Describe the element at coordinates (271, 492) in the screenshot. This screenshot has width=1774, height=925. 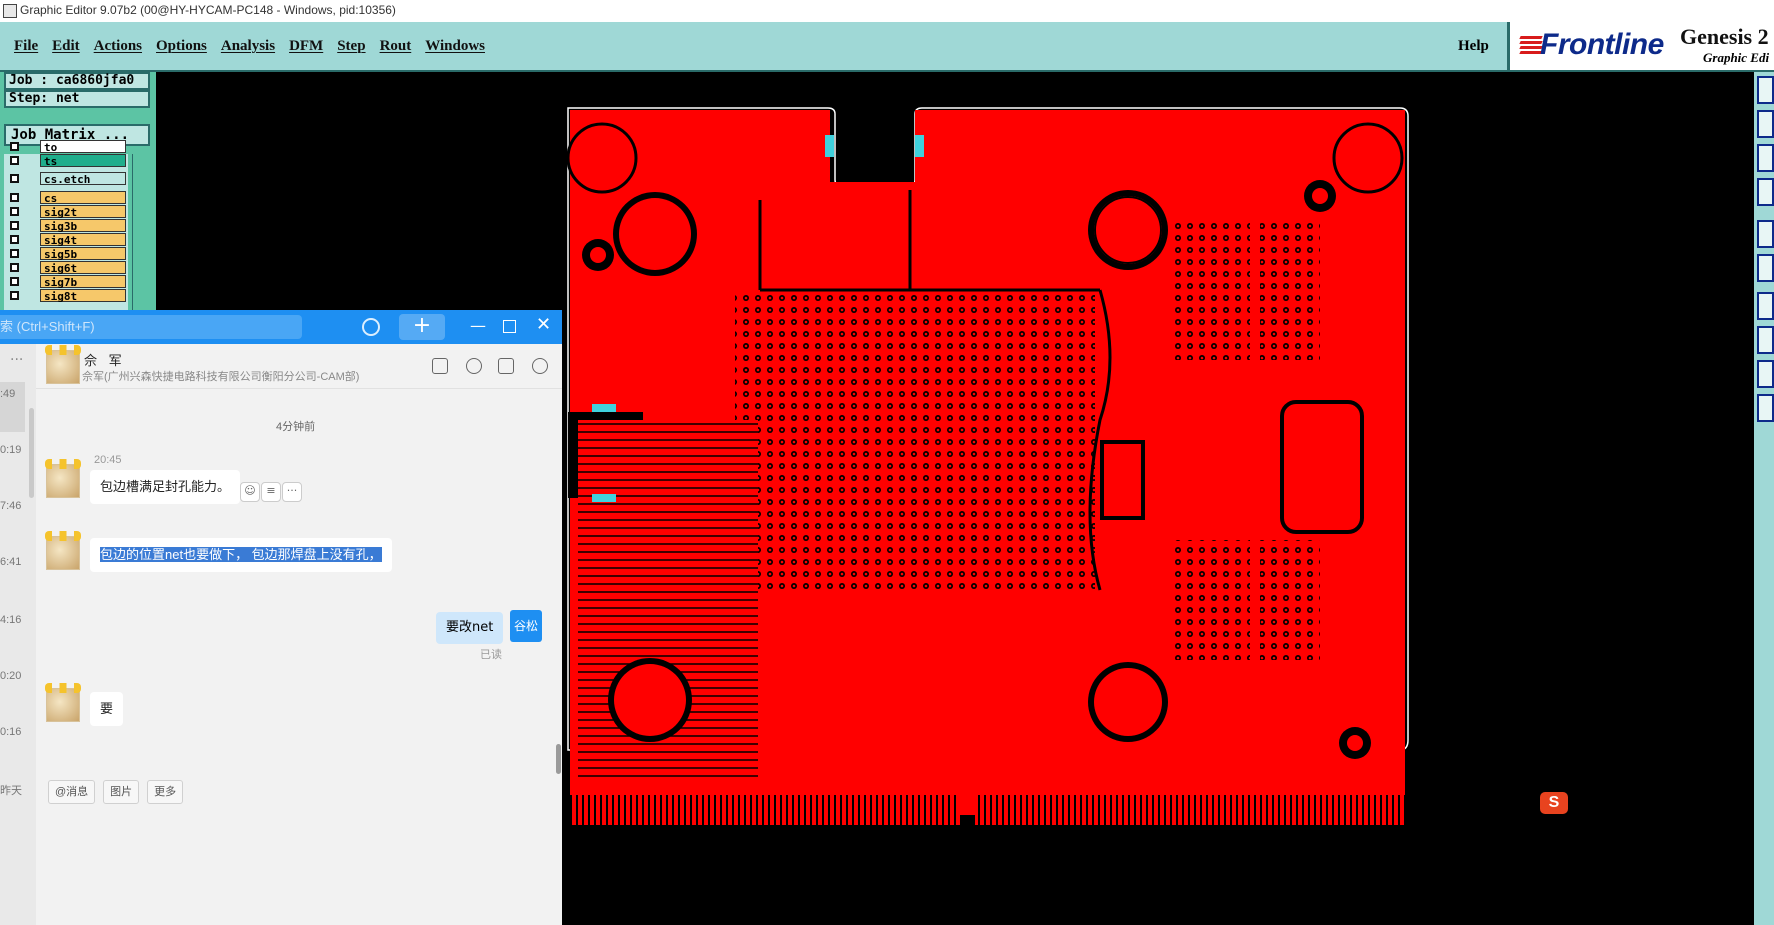
I see `quote-icon: ≡` at that location.